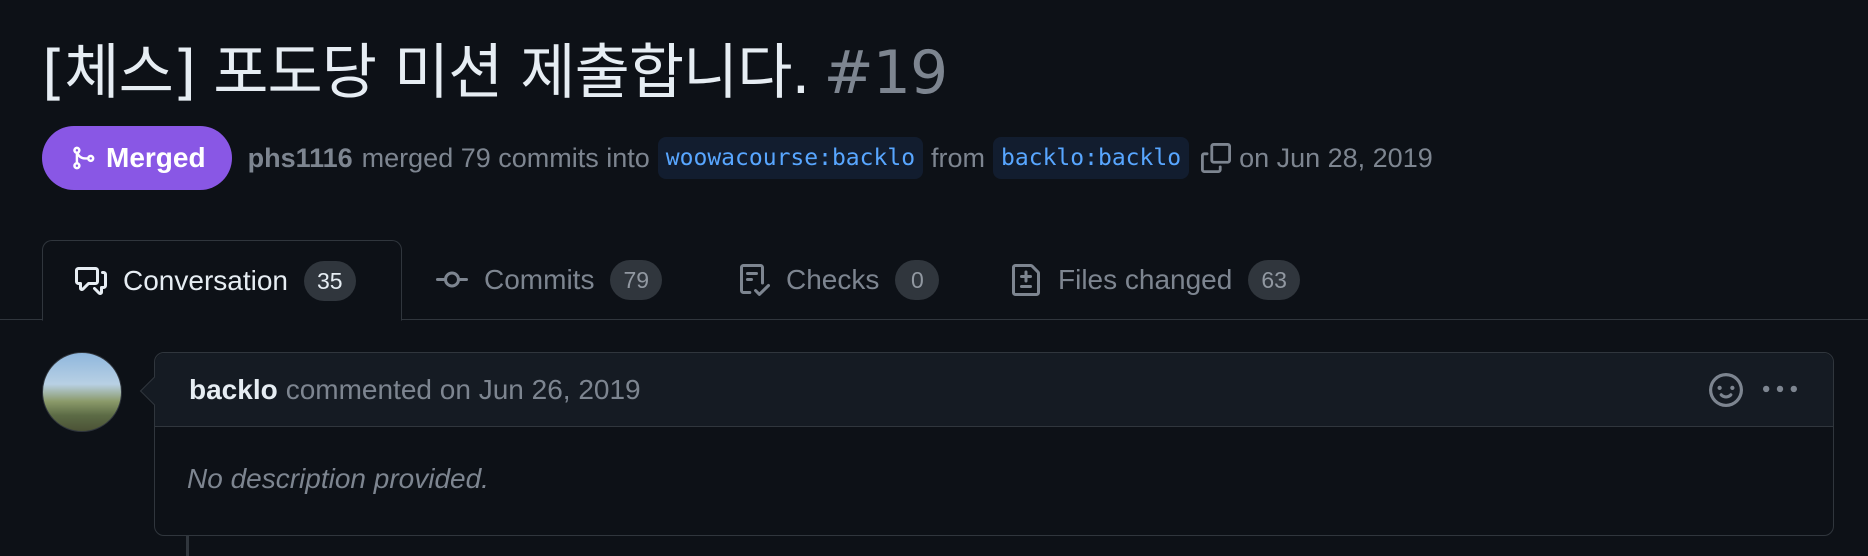  I want to click on pr-title-row: [체스] 포도당 미션 제출합니다. #19, so click(495, 73).